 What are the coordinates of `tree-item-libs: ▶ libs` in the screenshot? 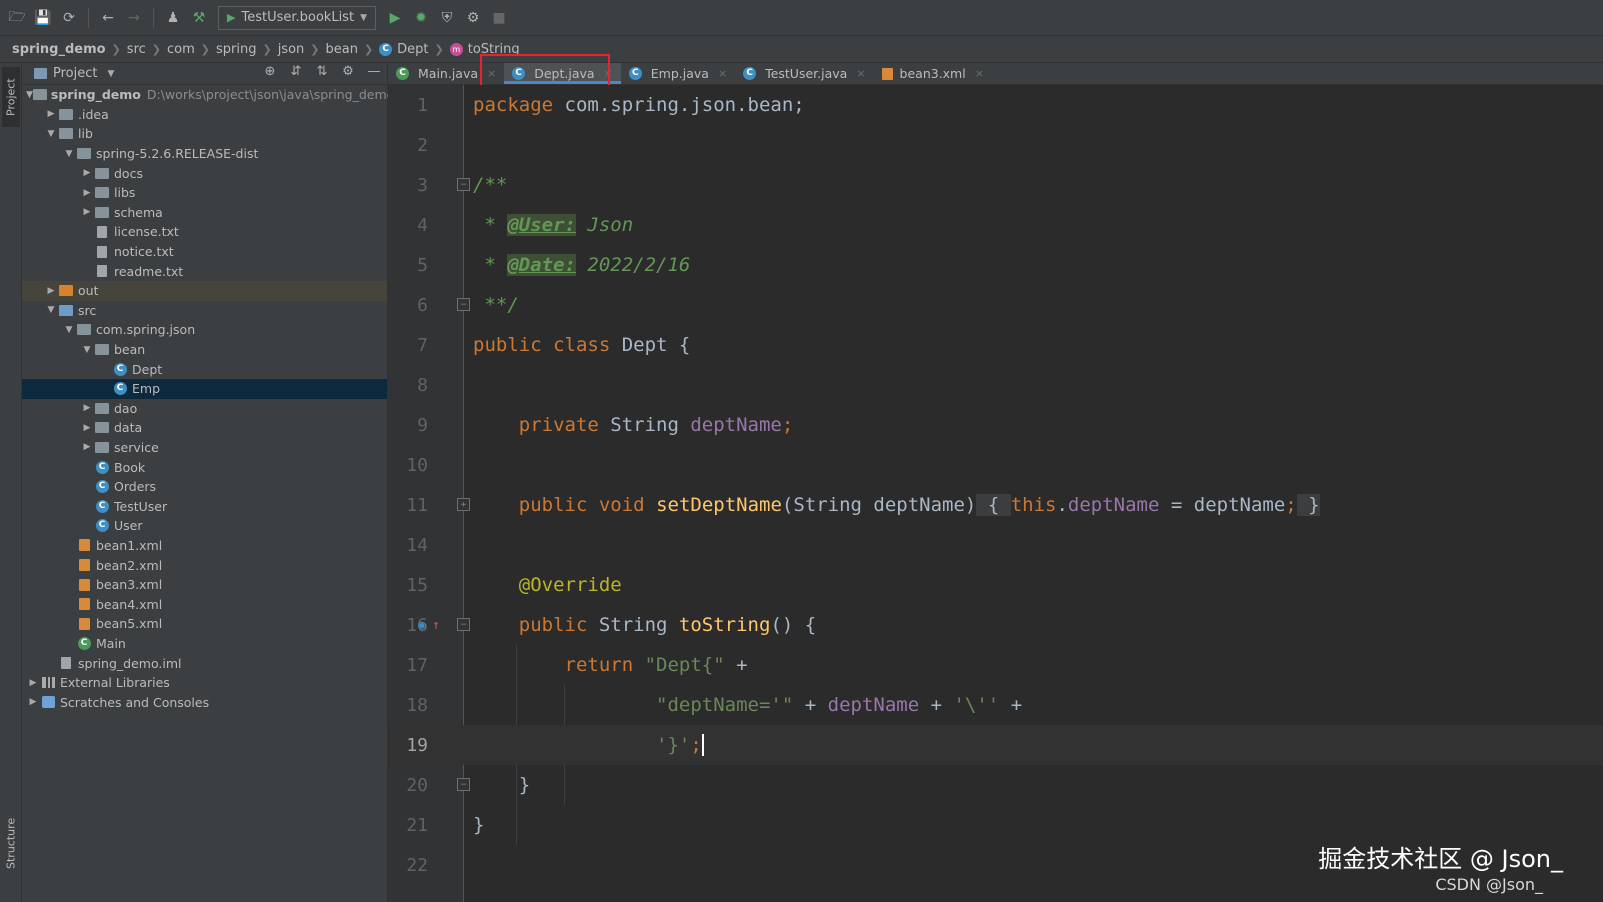 It's located at (204, 193).